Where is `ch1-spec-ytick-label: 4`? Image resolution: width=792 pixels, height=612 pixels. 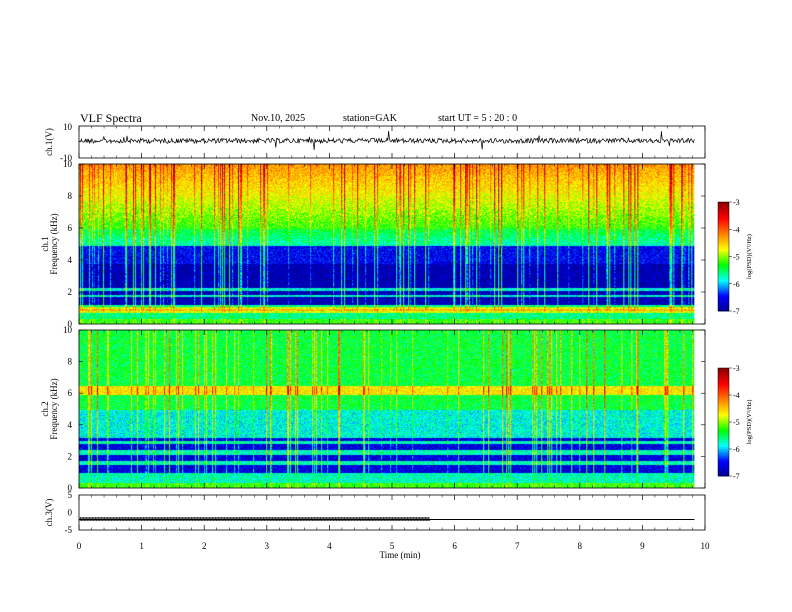
ch1-spec-ytick-label: 4 is located at coordinates (70, 260).